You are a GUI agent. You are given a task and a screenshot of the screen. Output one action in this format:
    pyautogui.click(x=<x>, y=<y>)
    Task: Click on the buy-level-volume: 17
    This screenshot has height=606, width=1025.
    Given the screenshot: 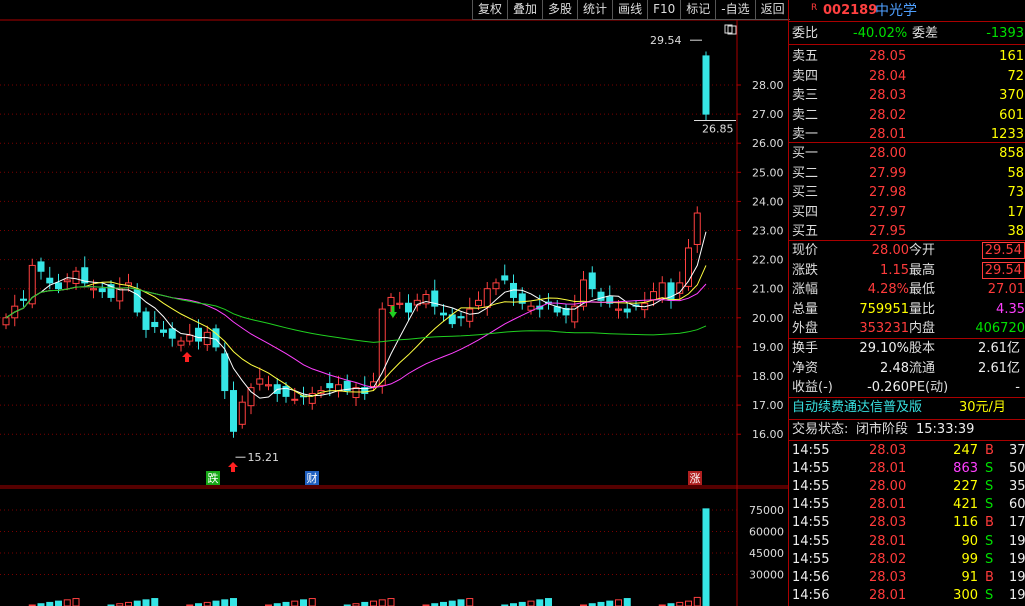 What is the action you would take?
    pyautogui.click(x=1015, y=212)
    